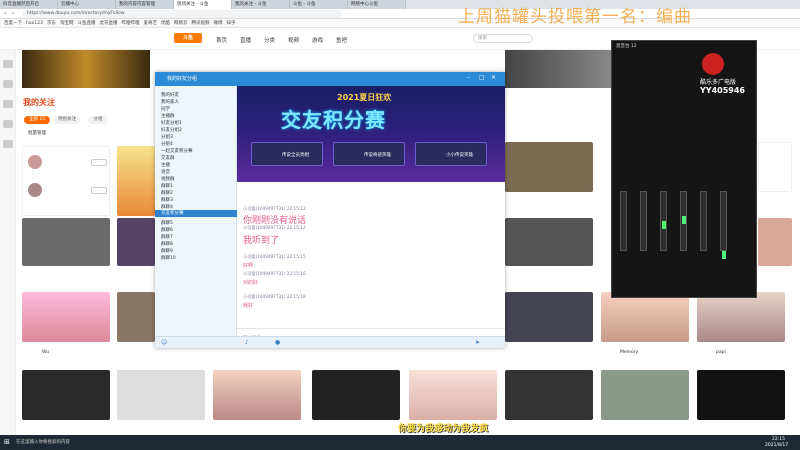 The height and width of the screenshot is (450, 800). Describe the element at coordinates (293, 40) in the screenshot. I see `nav-link: 视频` at that location.